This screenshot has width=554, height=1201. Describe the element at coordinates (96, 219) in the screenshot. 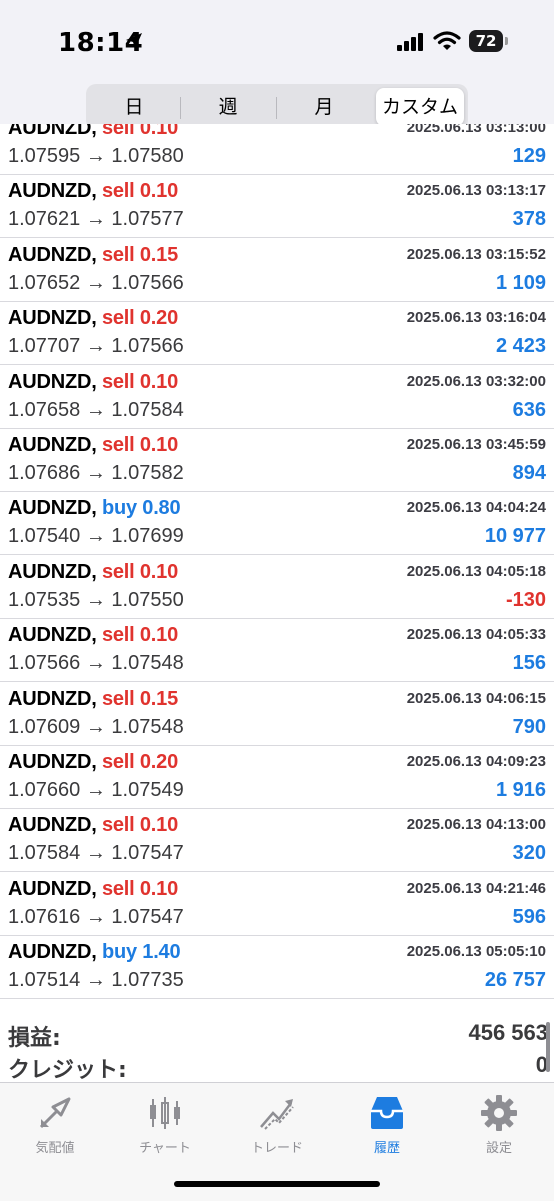

I see `open-close-prices: 1.07621 → 1.07577` at that location.